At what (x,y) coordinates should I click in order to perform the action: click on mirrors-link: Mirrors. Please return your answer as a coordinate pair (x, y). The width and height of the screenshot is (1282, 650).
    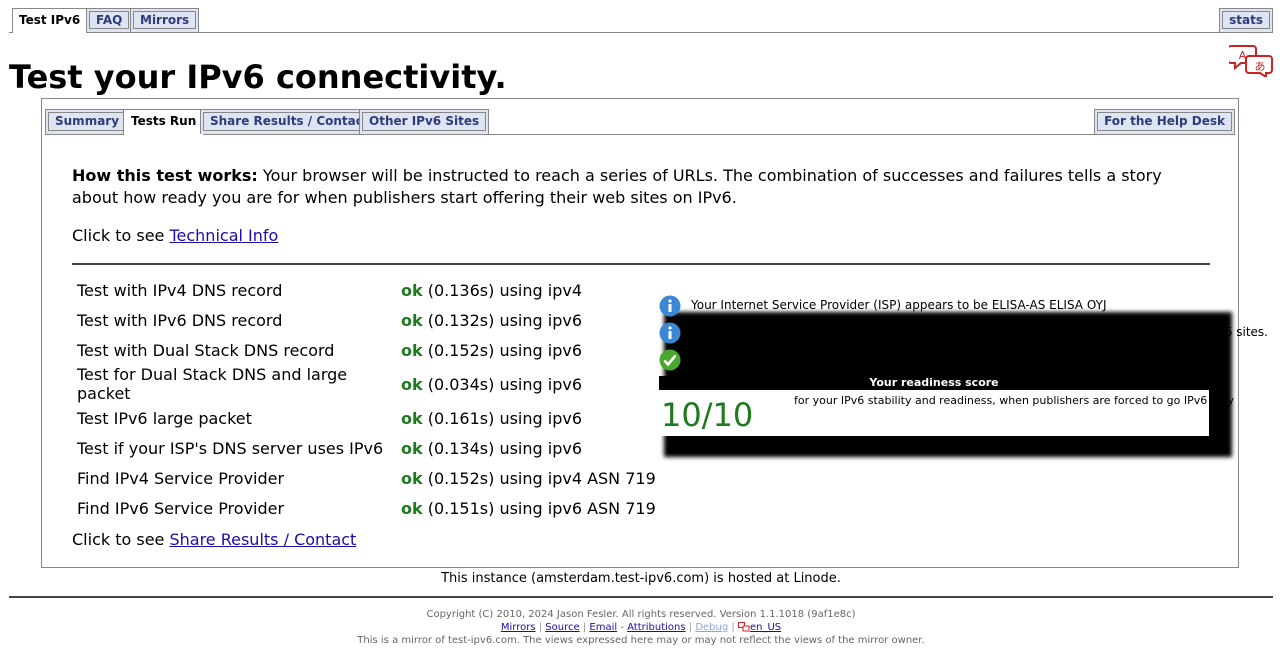
    Looking at the image, I should click on (518, 627).